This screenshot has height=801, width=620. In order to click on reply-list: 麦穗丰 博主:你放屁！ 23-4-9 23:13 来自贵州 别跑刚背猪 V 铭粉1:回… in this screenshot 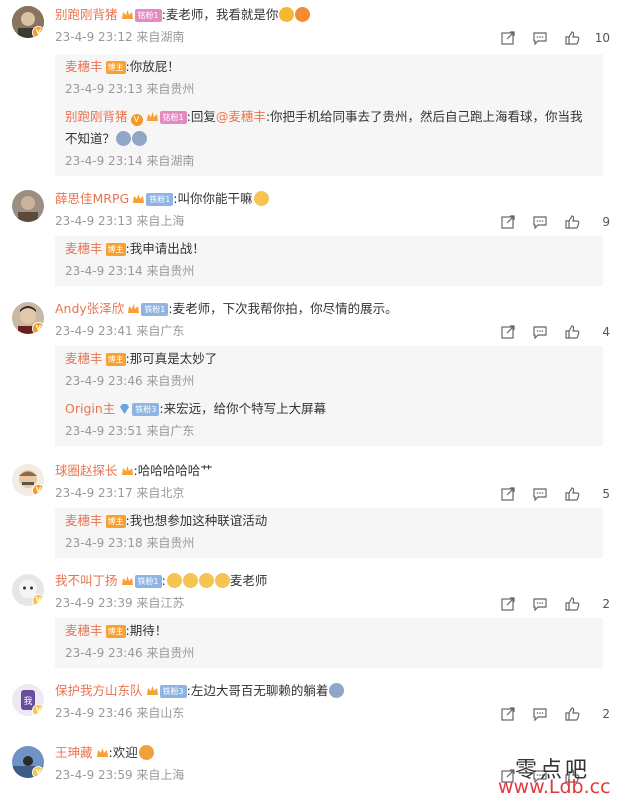, I will do `click(329, 115)`.